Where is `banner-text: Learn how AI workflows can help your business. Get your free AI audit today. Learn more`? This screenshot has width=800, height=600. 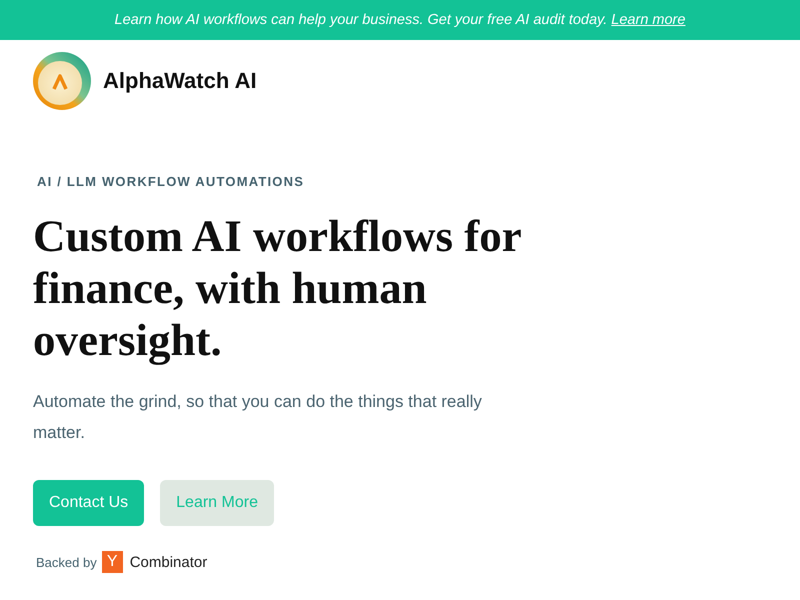
banner-text: Learn how AI workflows can help your business. Get your free AI audit today. Learn more is located at coordinates (400, 20).